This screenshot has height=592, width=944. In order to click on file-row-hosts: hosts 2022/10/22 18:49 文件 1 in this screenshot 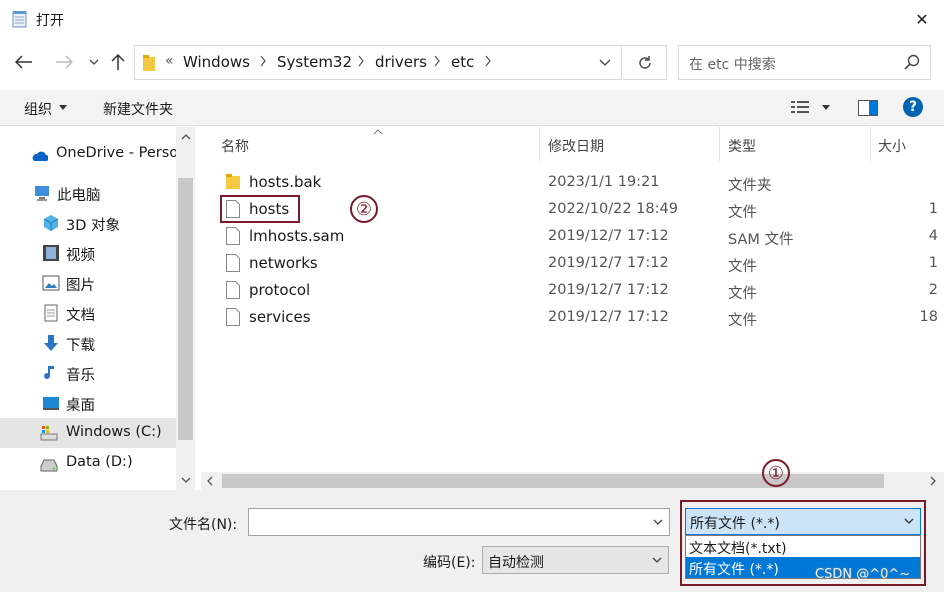, I will do `click(572, 209)`.